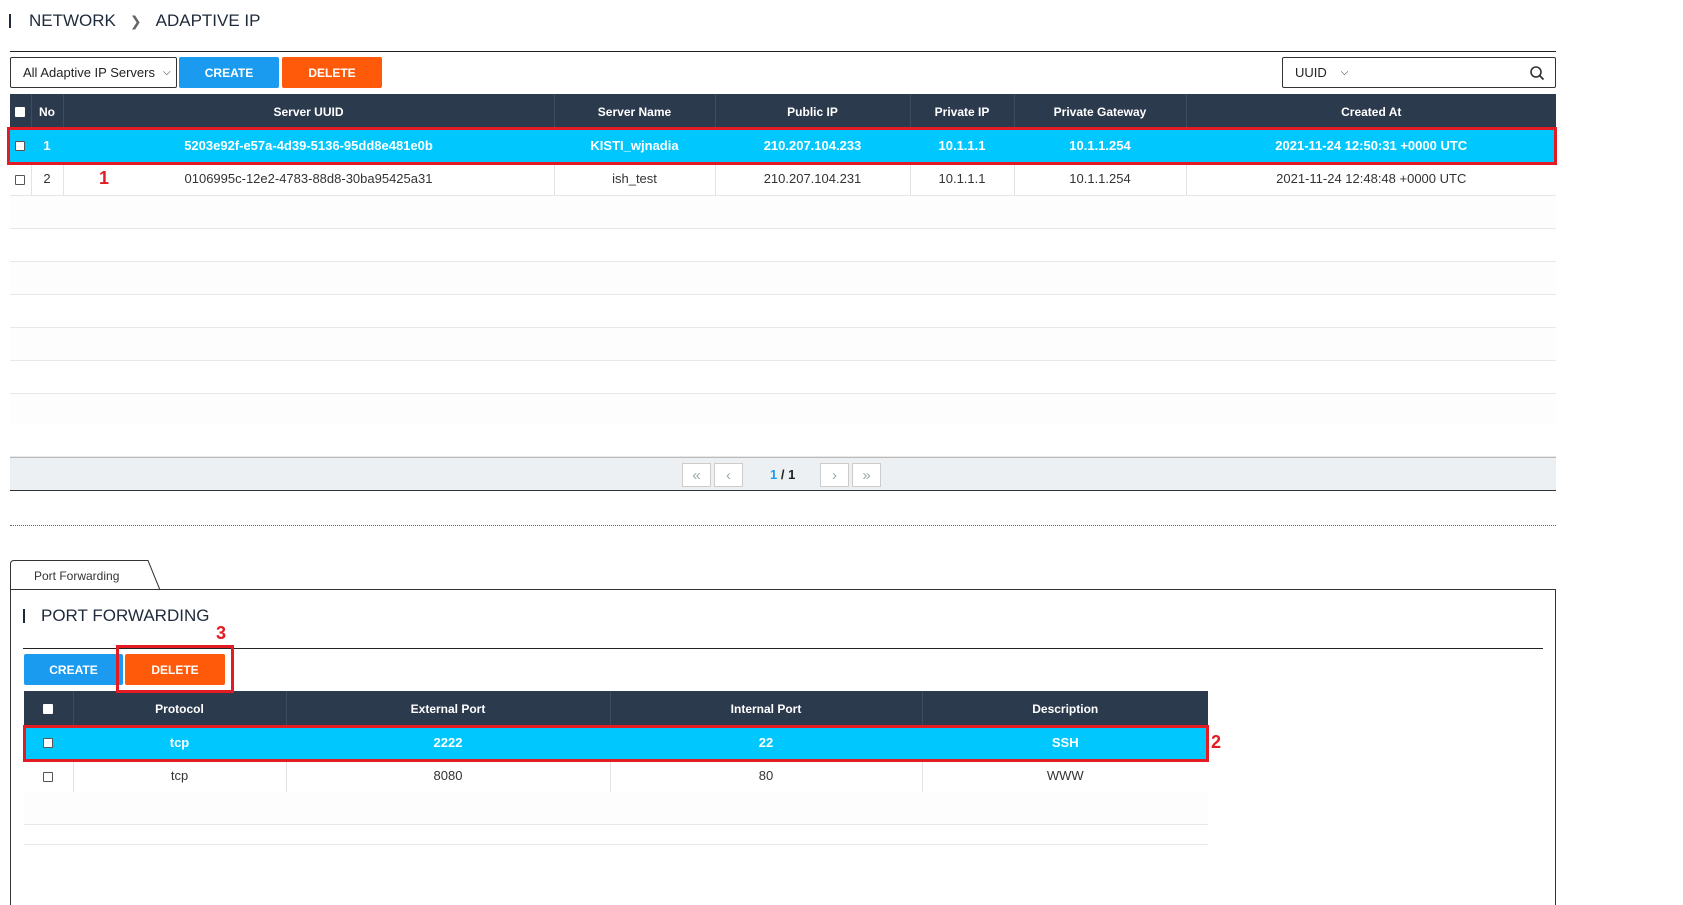 This screenshot has height=905, width=1683. What do you see at coordinates (221, 633) in the screenshot?
I see `annotation-label-3: 3` at bounding box center [221, 633].